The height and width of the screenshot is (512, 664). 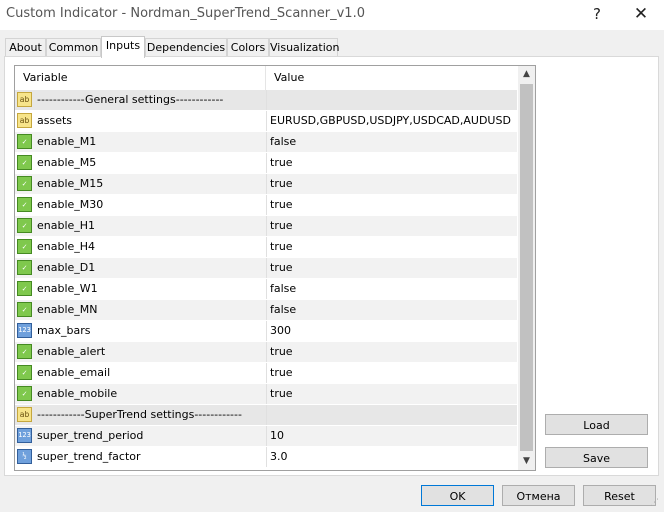 What do you see at coordinates (140, 78) in the screenshot?
I see `column-header-variable: Variable` at bounding box center [140, 78].